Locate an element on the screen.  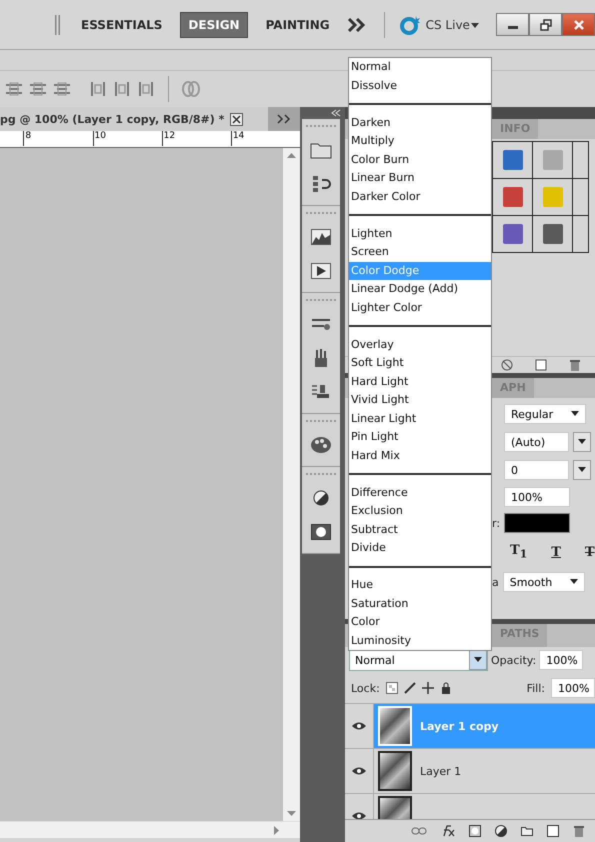
fill-field: 100% is located at coordinates (573, 688).